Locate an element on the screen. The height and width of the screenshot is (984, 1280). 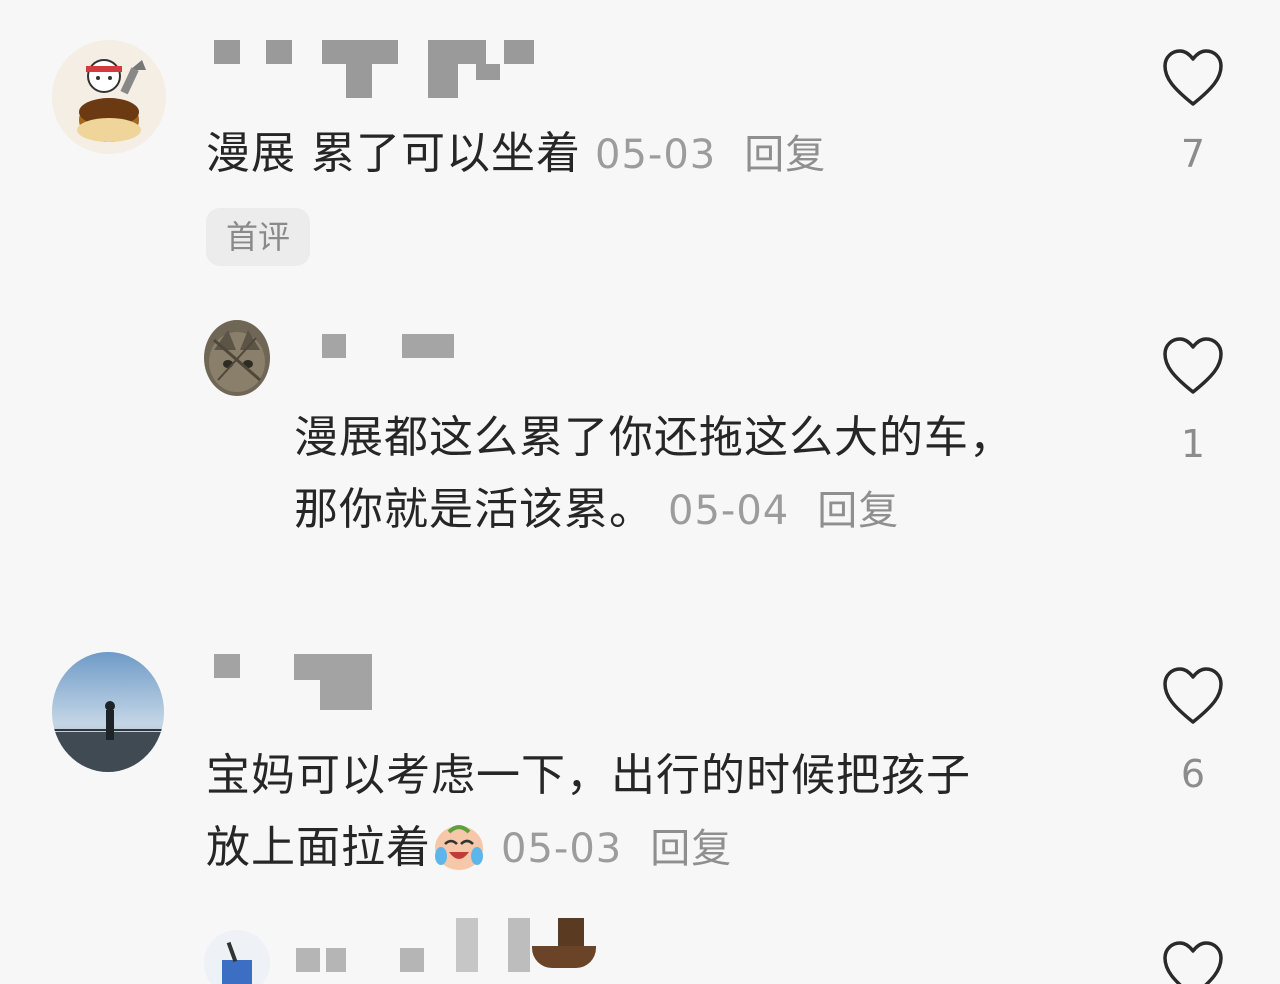
comment-text: 那你就是活该累。 05-04 回复 is located at coordinates (596, 510).